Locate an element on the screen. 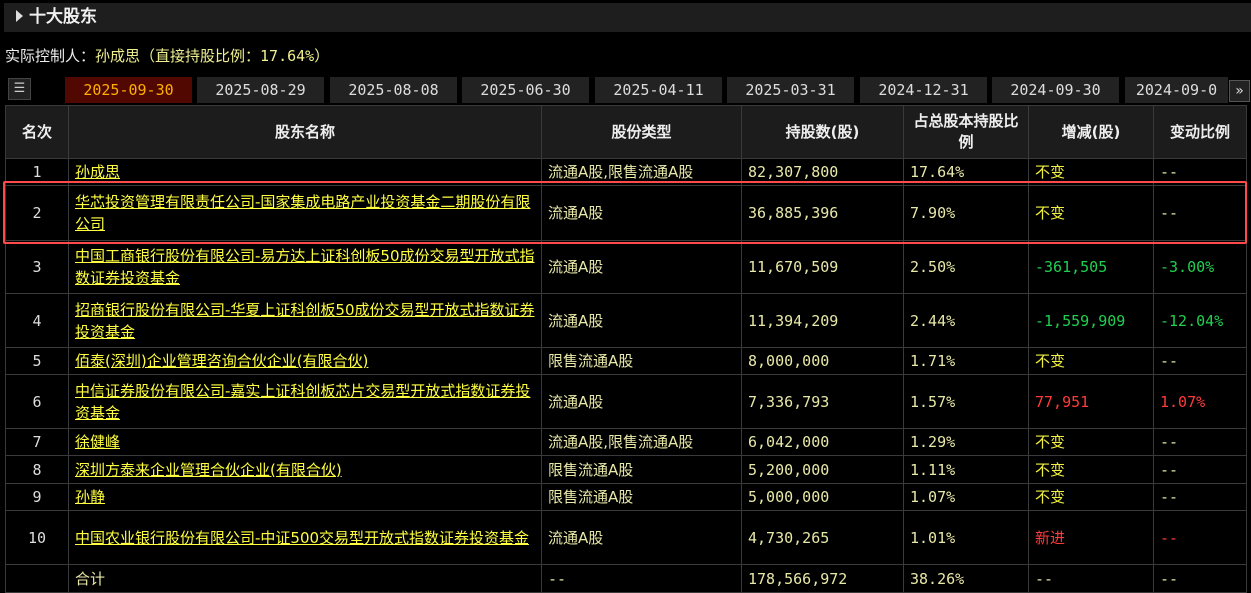 Image resolution: width=1251 pixels, height=593 pixels. total-row: 合计 -- 178,566,972 38.26% -- -- is located at coordinates (626, 578).